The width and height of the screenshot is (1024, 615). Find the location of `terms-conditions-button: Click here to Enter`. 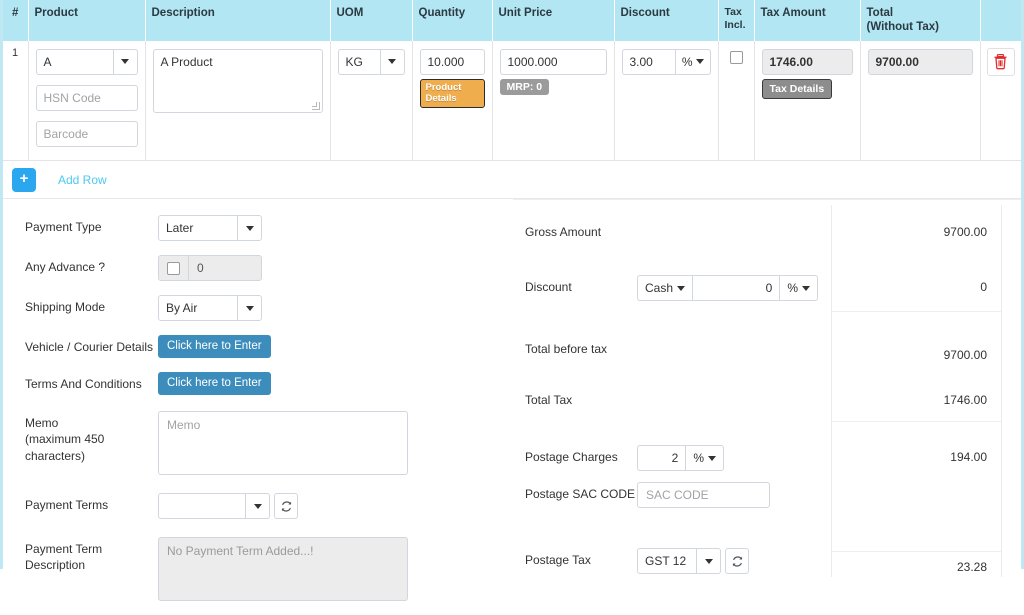

terms-conditions-button: Click here to Enter is located at coordinates (214, 384).